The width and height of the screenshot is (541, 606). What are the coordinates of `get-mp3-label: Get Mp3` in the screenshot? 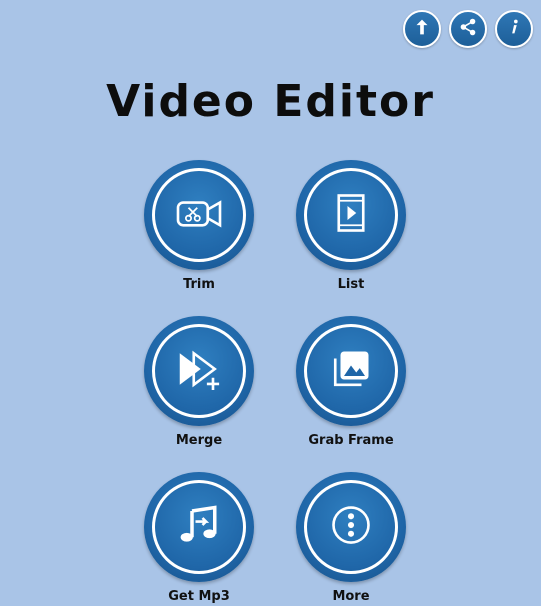 It's located at (199, 596).